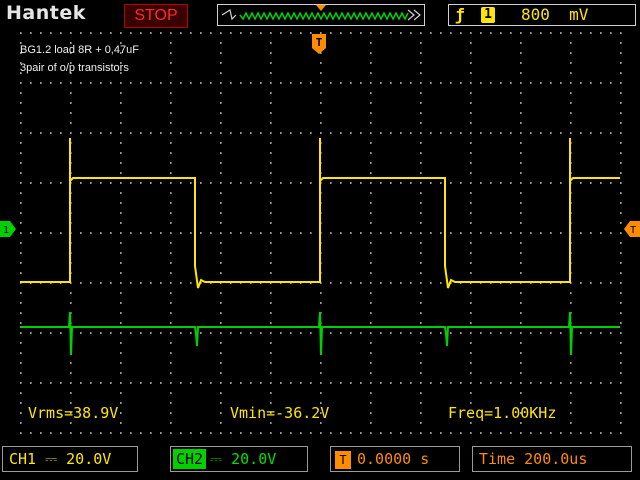 The image size is (640, 480). What do you see at coordinates (79, 50) in the screenshot?
I see `annotation-line-1: BG1.2 load 8R + 0,47uF` at bounding box center [79, 50].